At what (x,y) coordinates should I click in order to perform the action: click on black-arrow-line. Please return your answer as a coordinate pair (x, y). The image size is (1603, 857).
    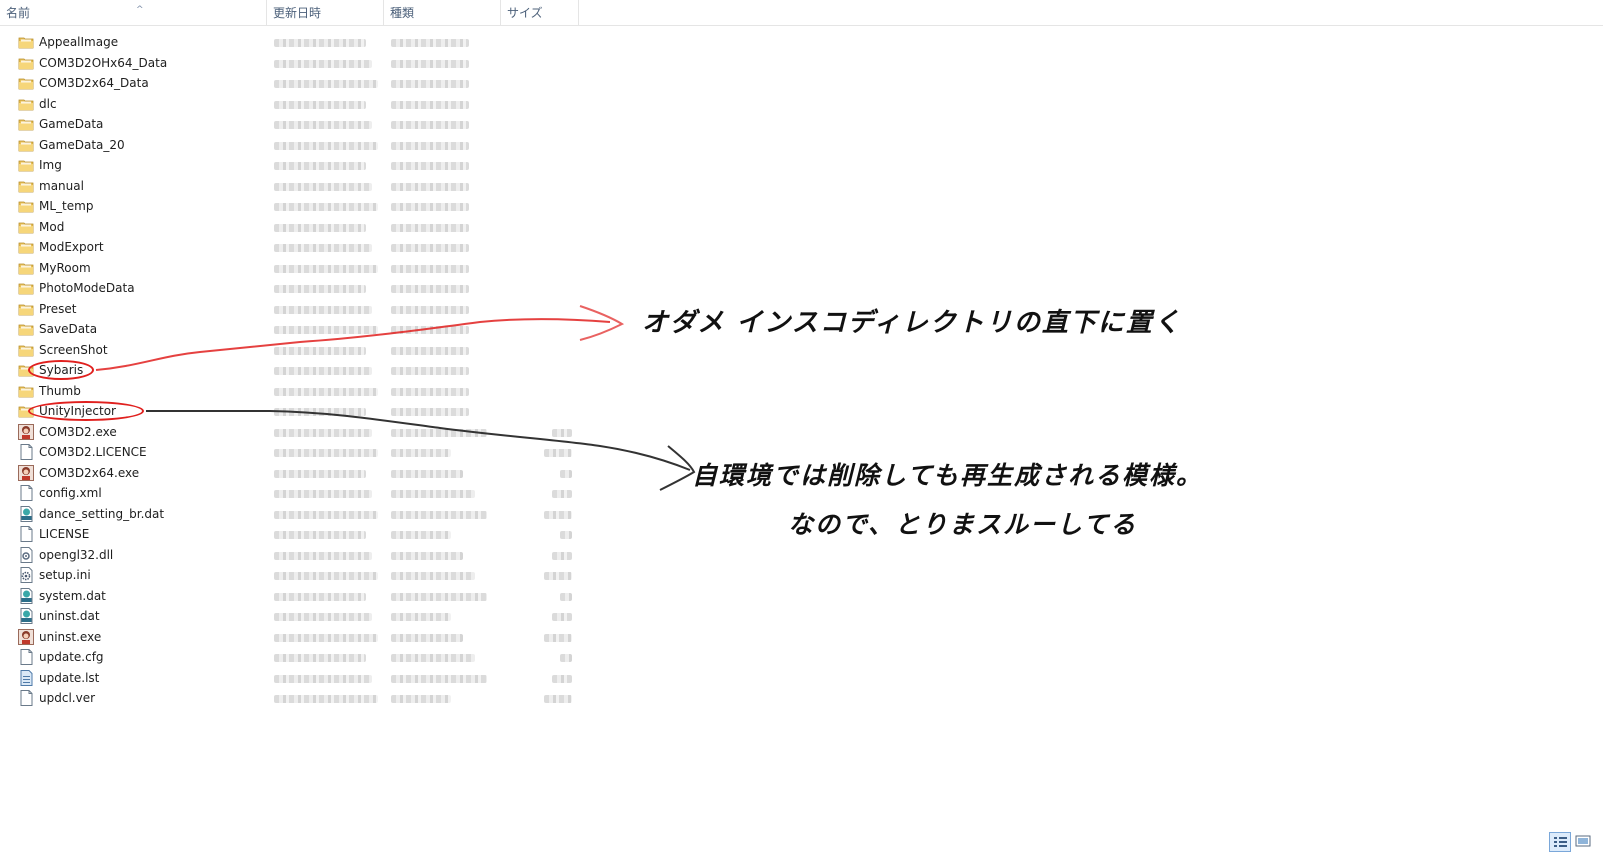
    Looking at the image, I should click on (418, 440).